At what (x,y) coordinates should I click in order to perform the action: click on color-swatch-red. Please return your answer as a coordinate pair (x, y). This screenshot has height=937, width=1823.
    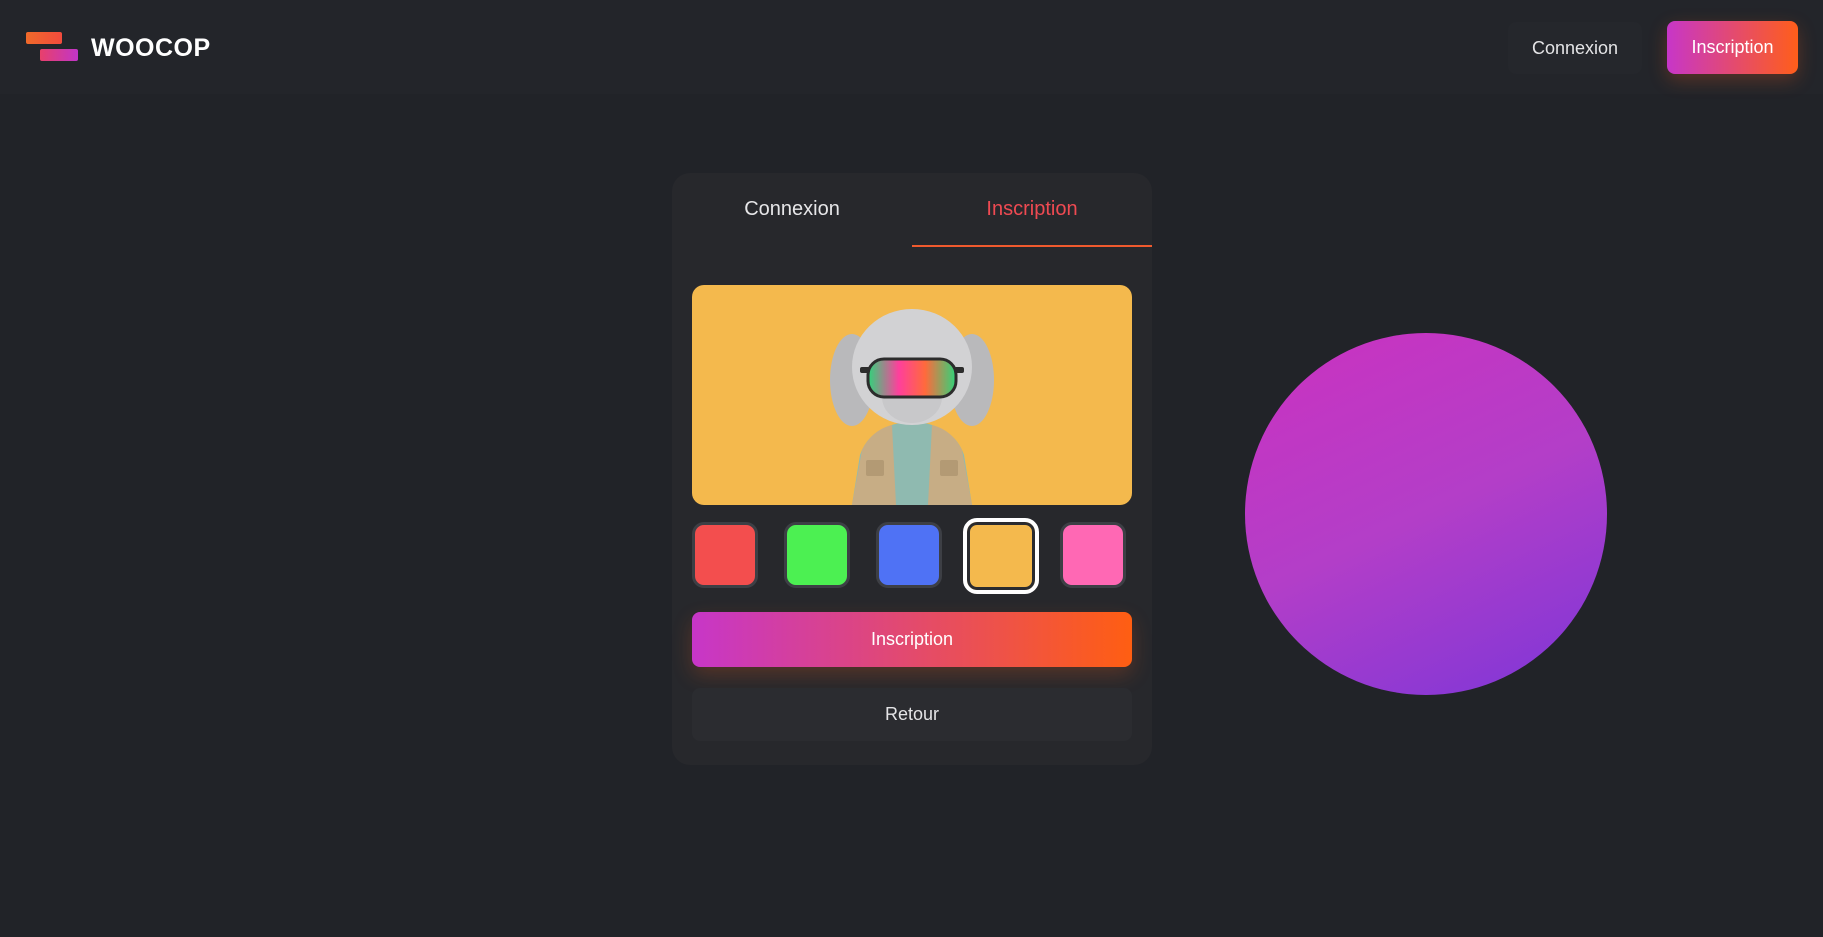
    Looking at the image, I should click on (725, 555).